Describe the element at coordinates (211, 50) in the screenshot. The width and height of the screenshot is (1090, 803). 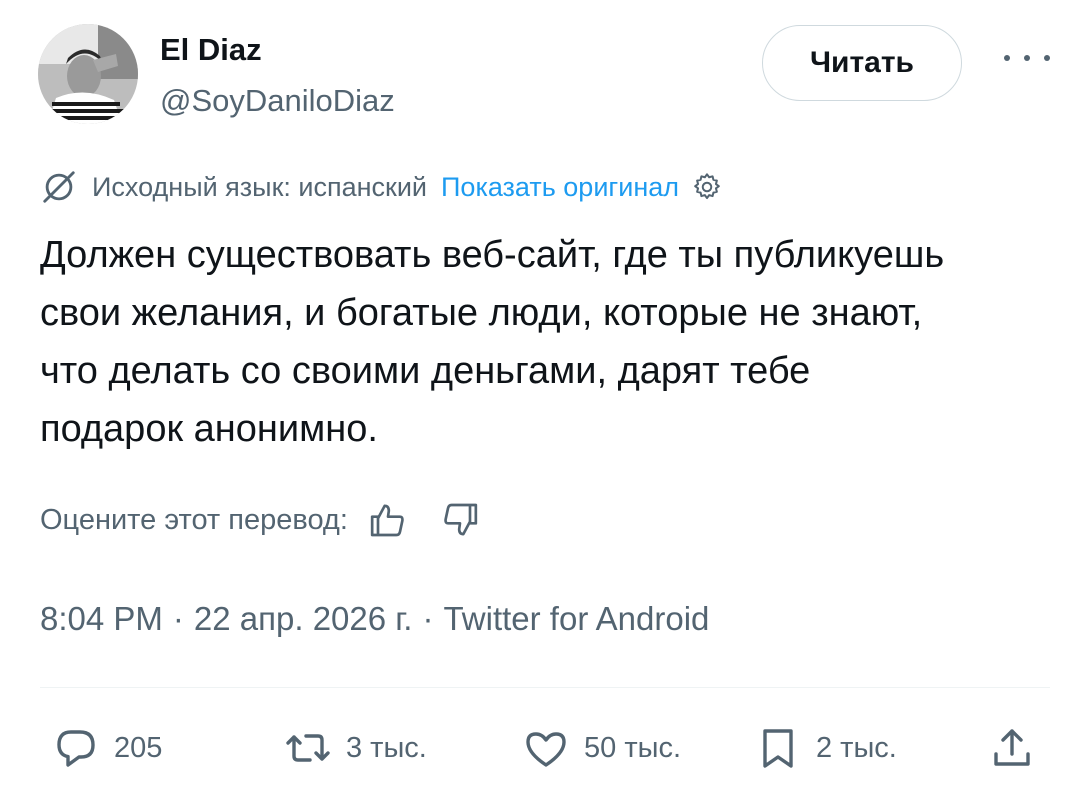
I see `author-name: El Diaz` at that location.